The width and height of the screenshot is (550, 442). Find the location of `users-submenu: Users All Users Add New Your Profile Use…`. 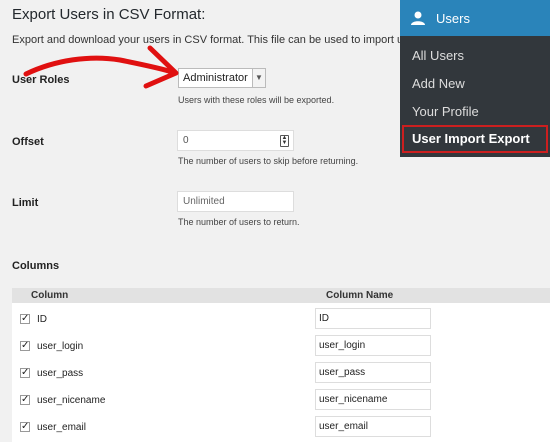

users-submenu: Users All Users Add New Your Profile Use… is located at coordinates (475, 78).